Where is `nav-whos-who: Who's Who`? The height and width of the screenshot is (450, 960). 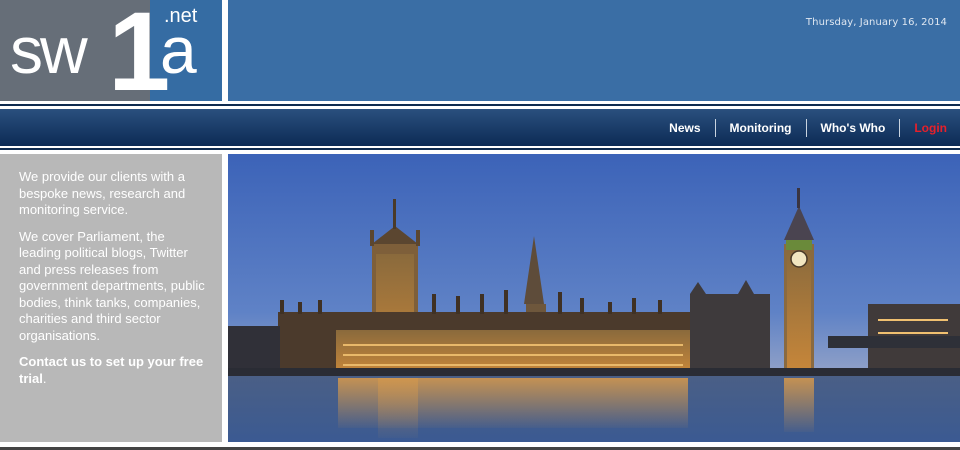 nav-whos-who: Who's Who is located at coordinates (853, 128).